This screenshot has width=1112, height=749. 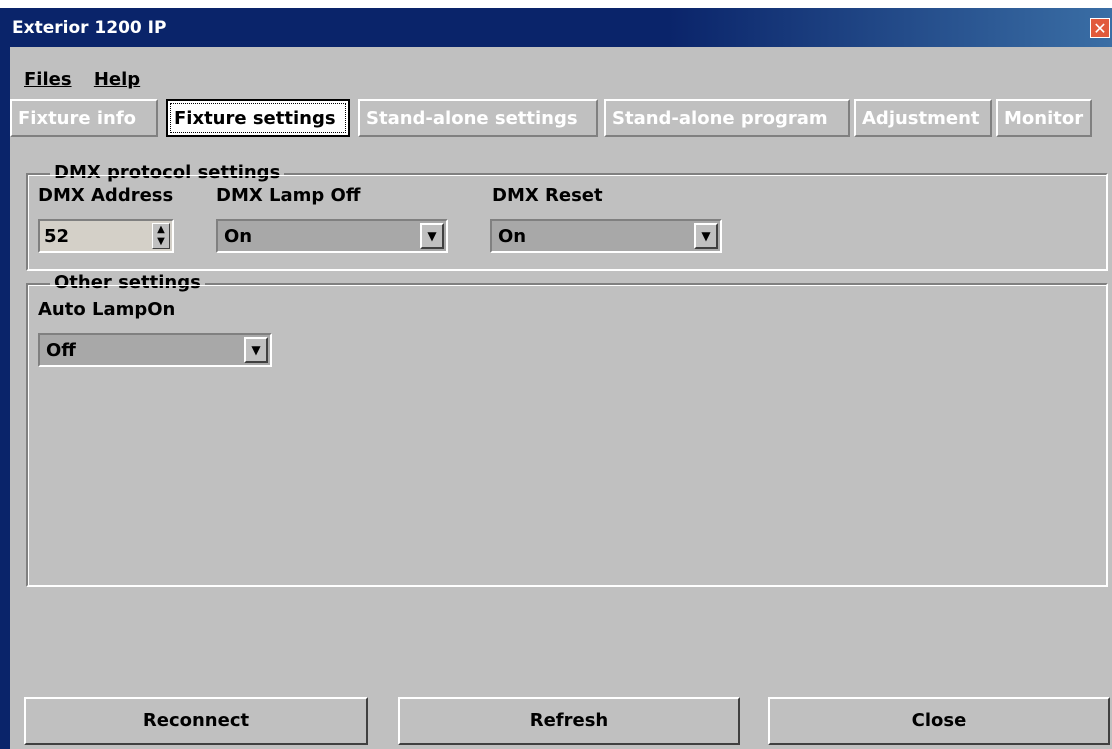 I want to click on reconnect-button: Reconnect, so click(x=196, y=721).